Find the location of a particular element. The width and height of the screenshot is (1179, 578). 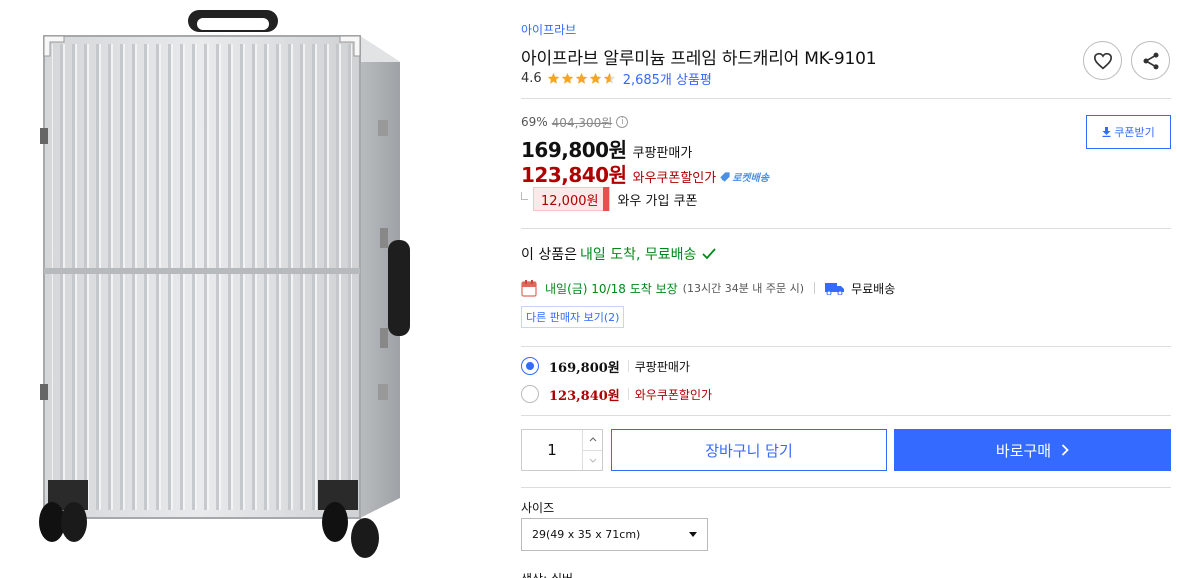

coupon-price-label: 와우쿠폰할인가 is located at coordinates (674, 178).